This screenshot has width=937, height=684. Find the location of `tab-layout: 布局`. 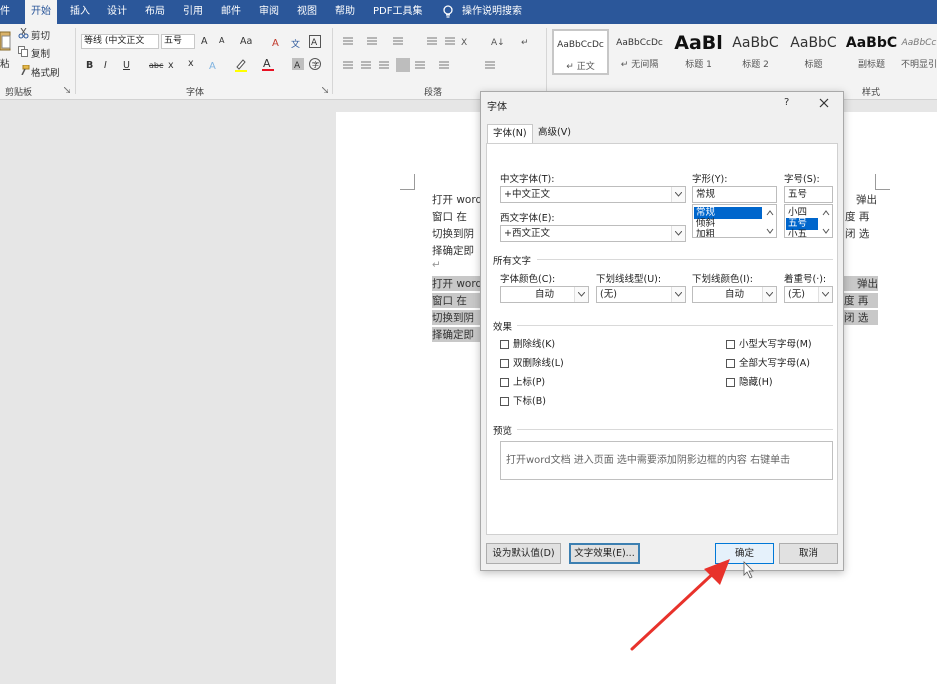

tab-layout: 布局 is located at coordinates (155, 12).